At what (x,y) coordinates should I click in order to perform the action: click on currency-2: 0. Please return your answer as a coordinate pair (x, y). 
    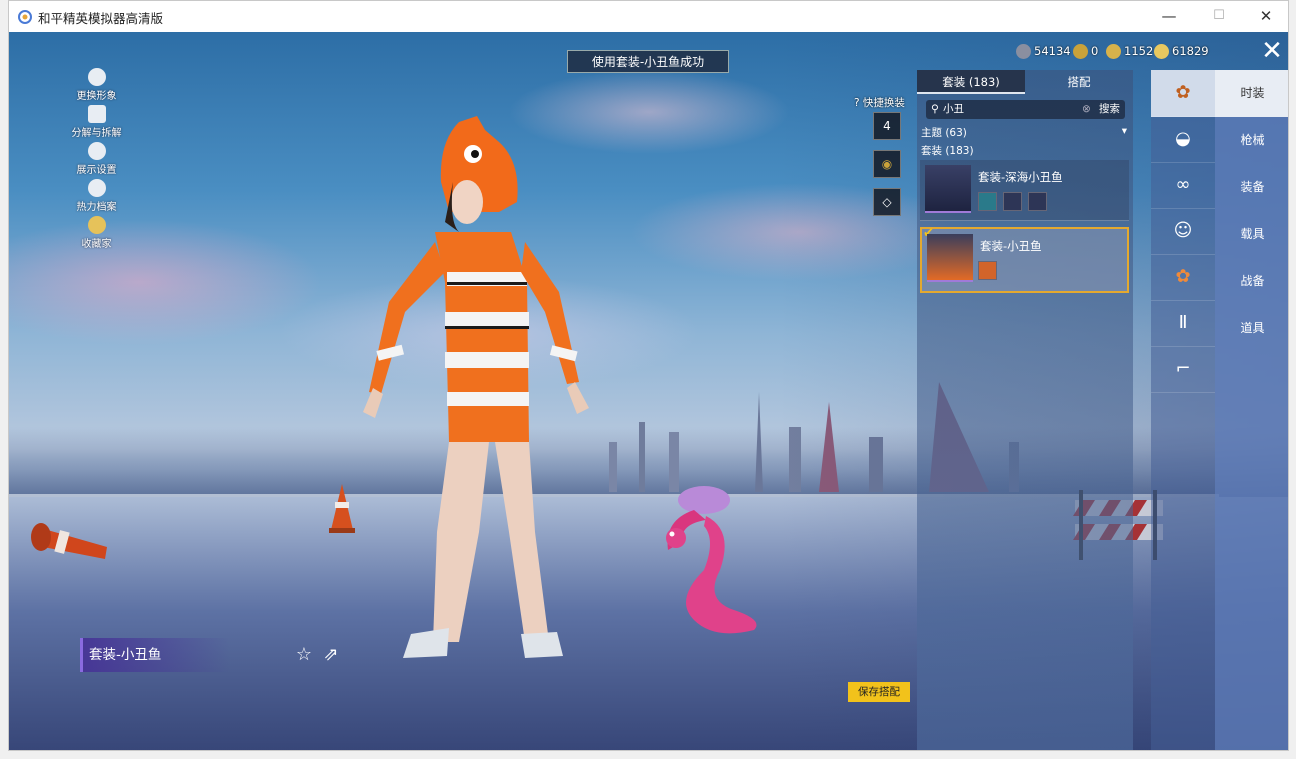
    Looking at the image, I should click on (1085, 51).